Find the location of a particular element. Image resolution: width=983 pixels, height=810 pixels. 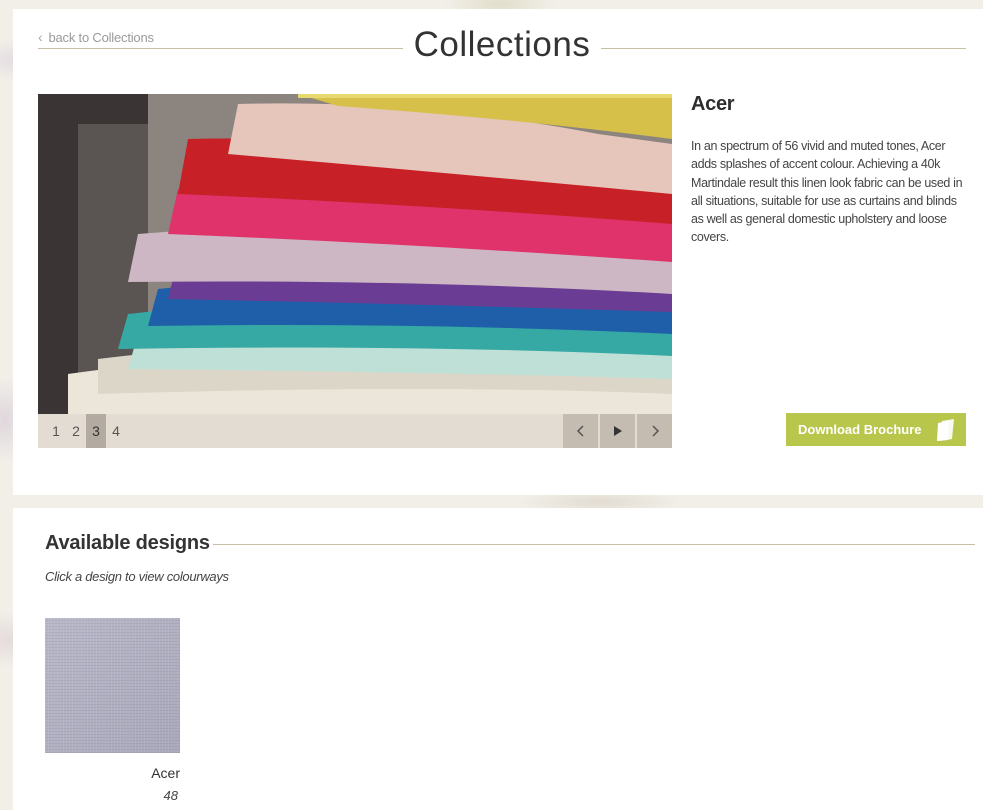

download-brochure-button: Download Brochure is located at coordinates (876, 429).